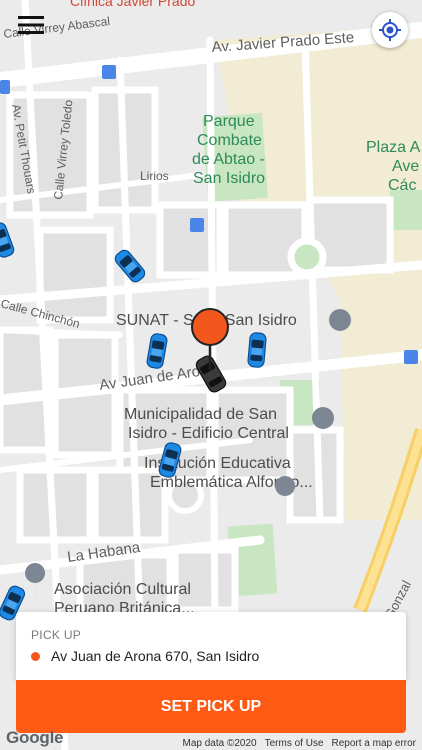 This screenshot has width=422, height=750. I want to click on park-label-line2: Combate, so click(229, 140).